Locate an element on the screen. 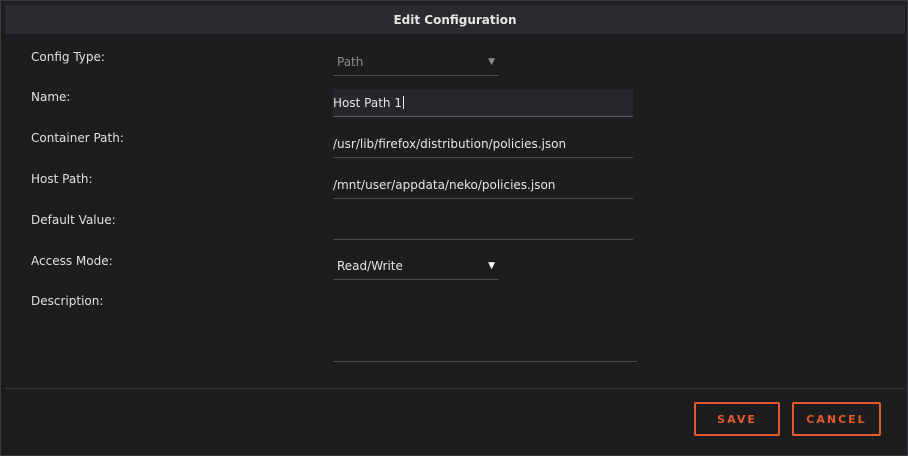  host-path-value: /mnt/user/appdata/neko/policies.json is located at coordinates (444, 184).